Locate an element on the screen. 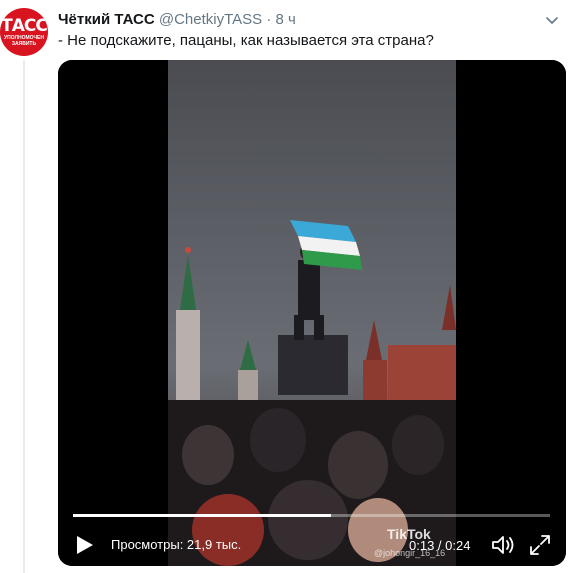  avatar: ТАСС УПОЛНОМОЧЕН ЗАЯВИТЬ is located at coordinates (24, 32).